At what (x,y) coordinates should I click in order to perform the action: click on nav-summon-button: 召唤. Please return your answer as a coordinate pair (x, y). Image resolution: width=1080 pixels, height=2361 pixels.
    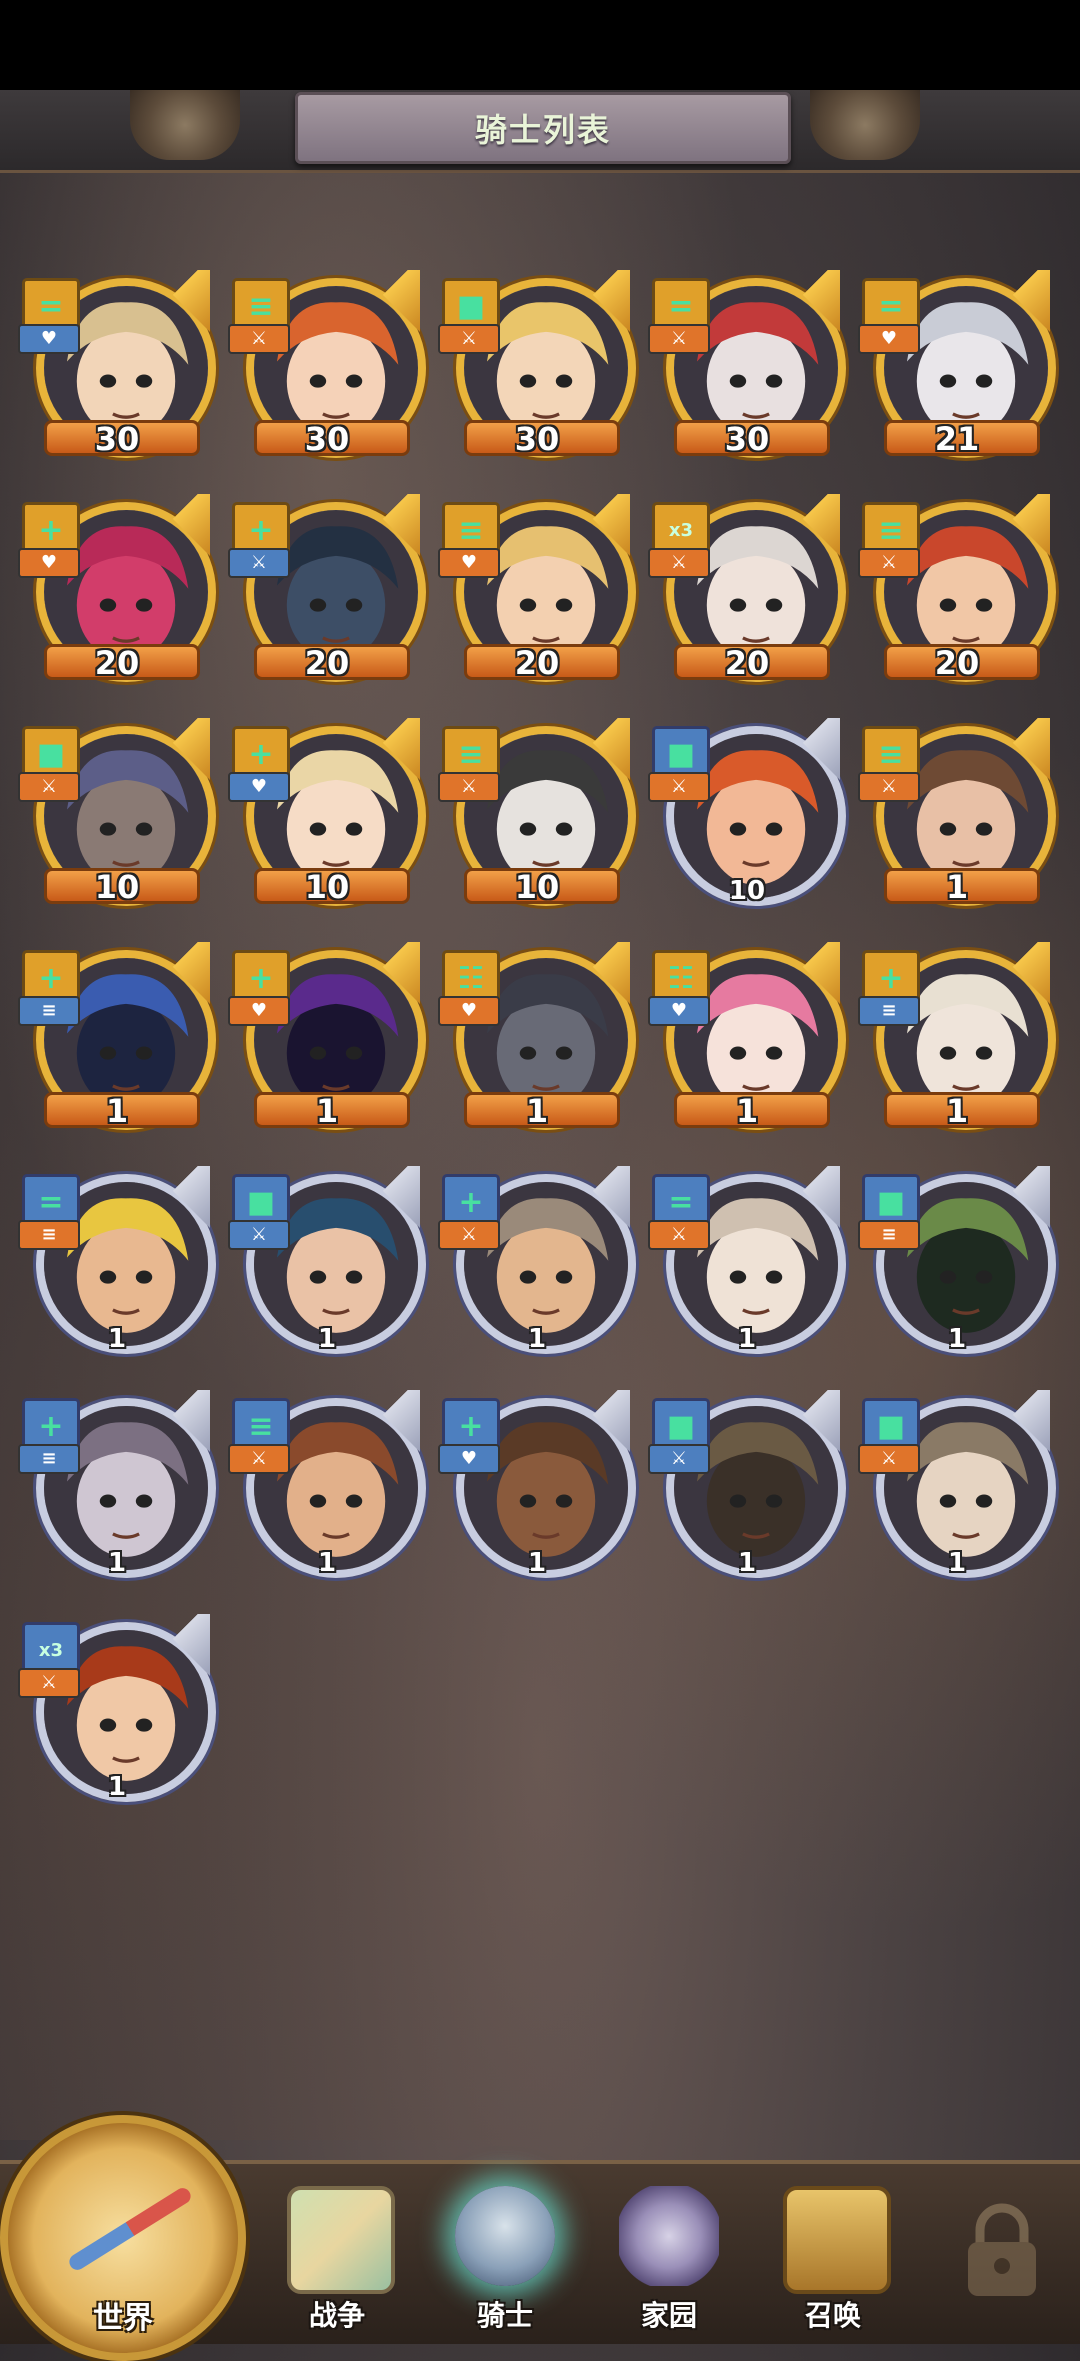
    Looking at the image, I should click on (833, 2261).